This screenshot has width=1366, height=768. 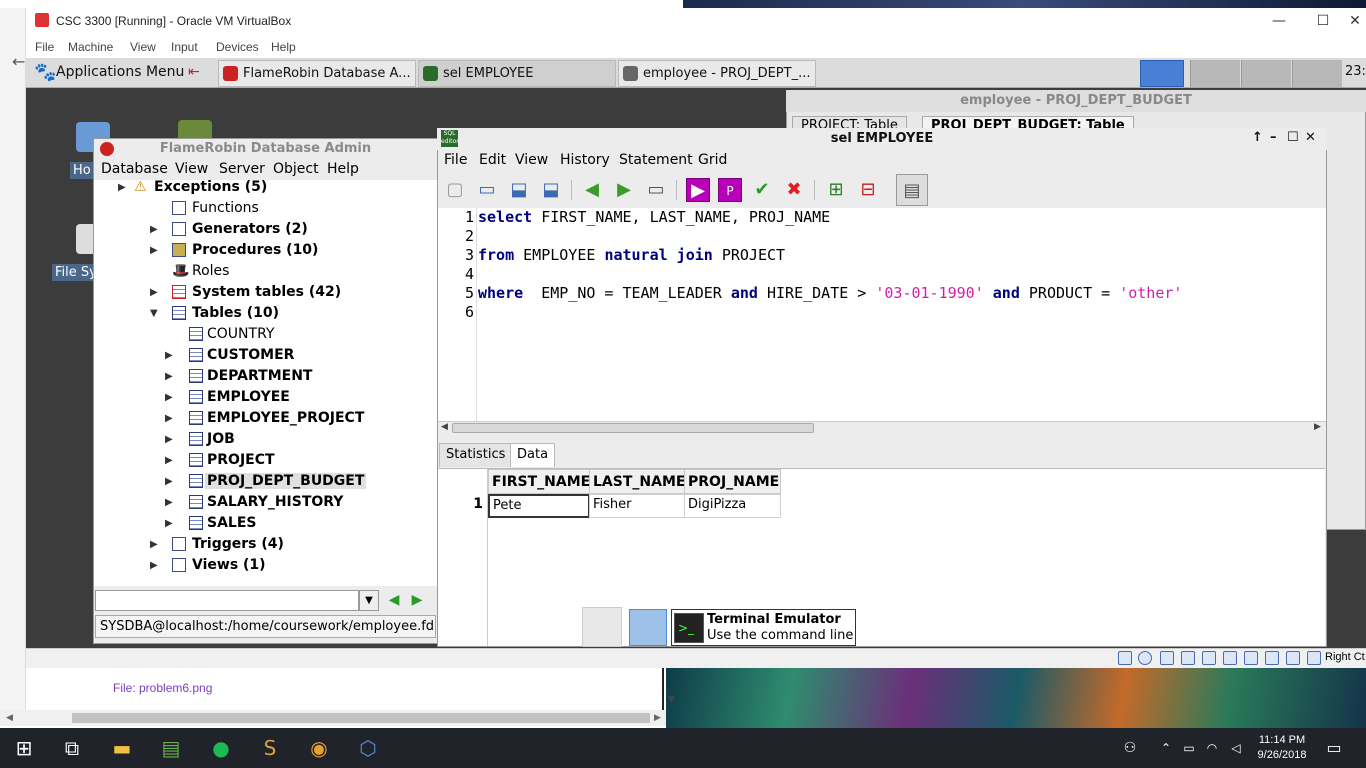 I want to click on dock-drive-icon, so click(x=602, y=627).